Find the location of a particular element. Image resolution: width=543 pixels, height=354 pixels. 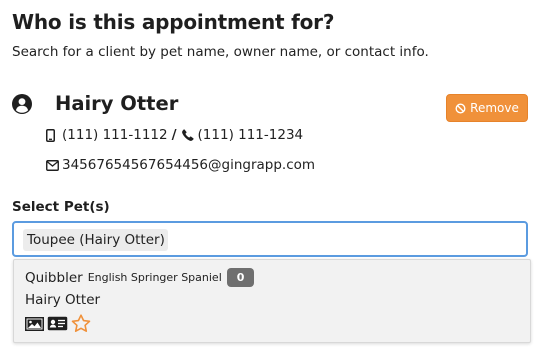

star-outline-icon is located at coordinates (81, 325).